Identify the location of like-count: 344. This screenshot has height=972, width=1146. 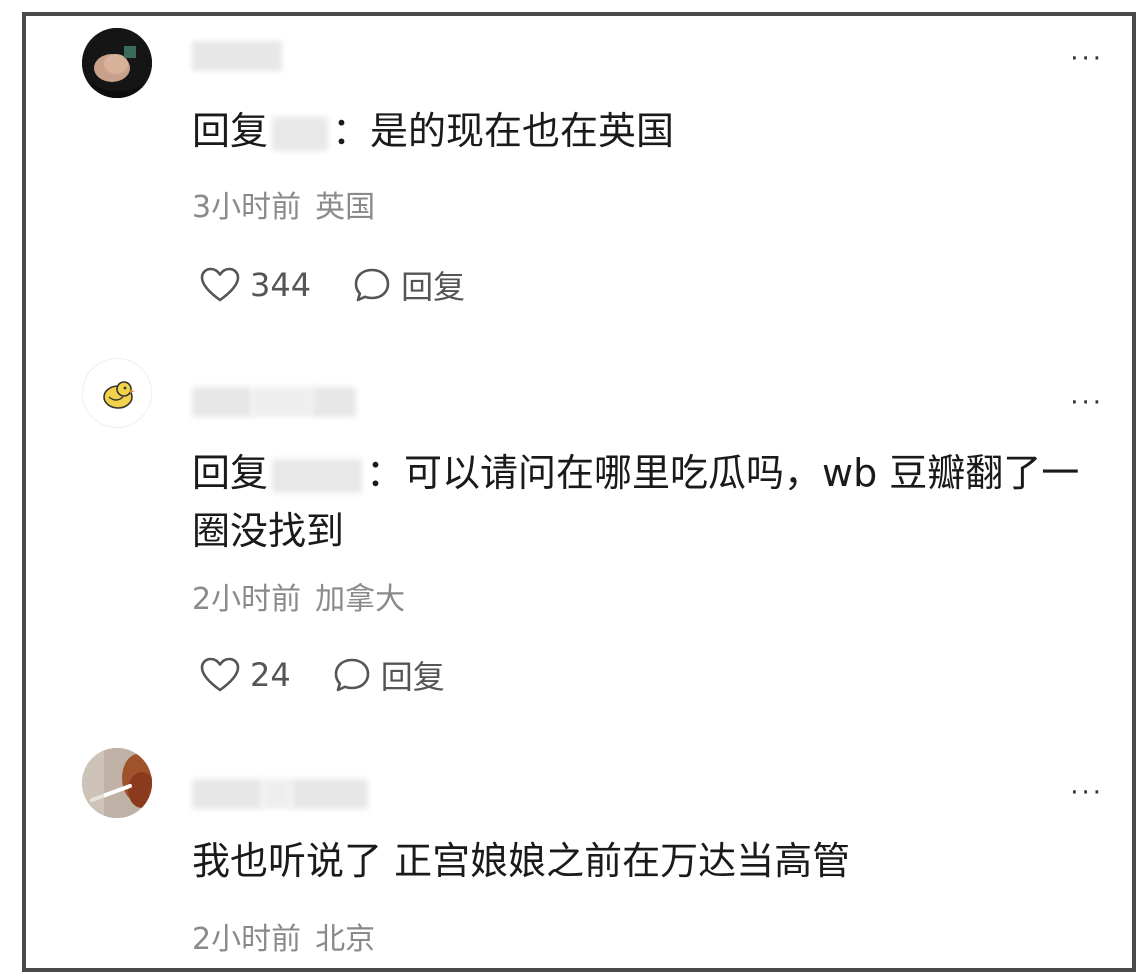
(281, 285).